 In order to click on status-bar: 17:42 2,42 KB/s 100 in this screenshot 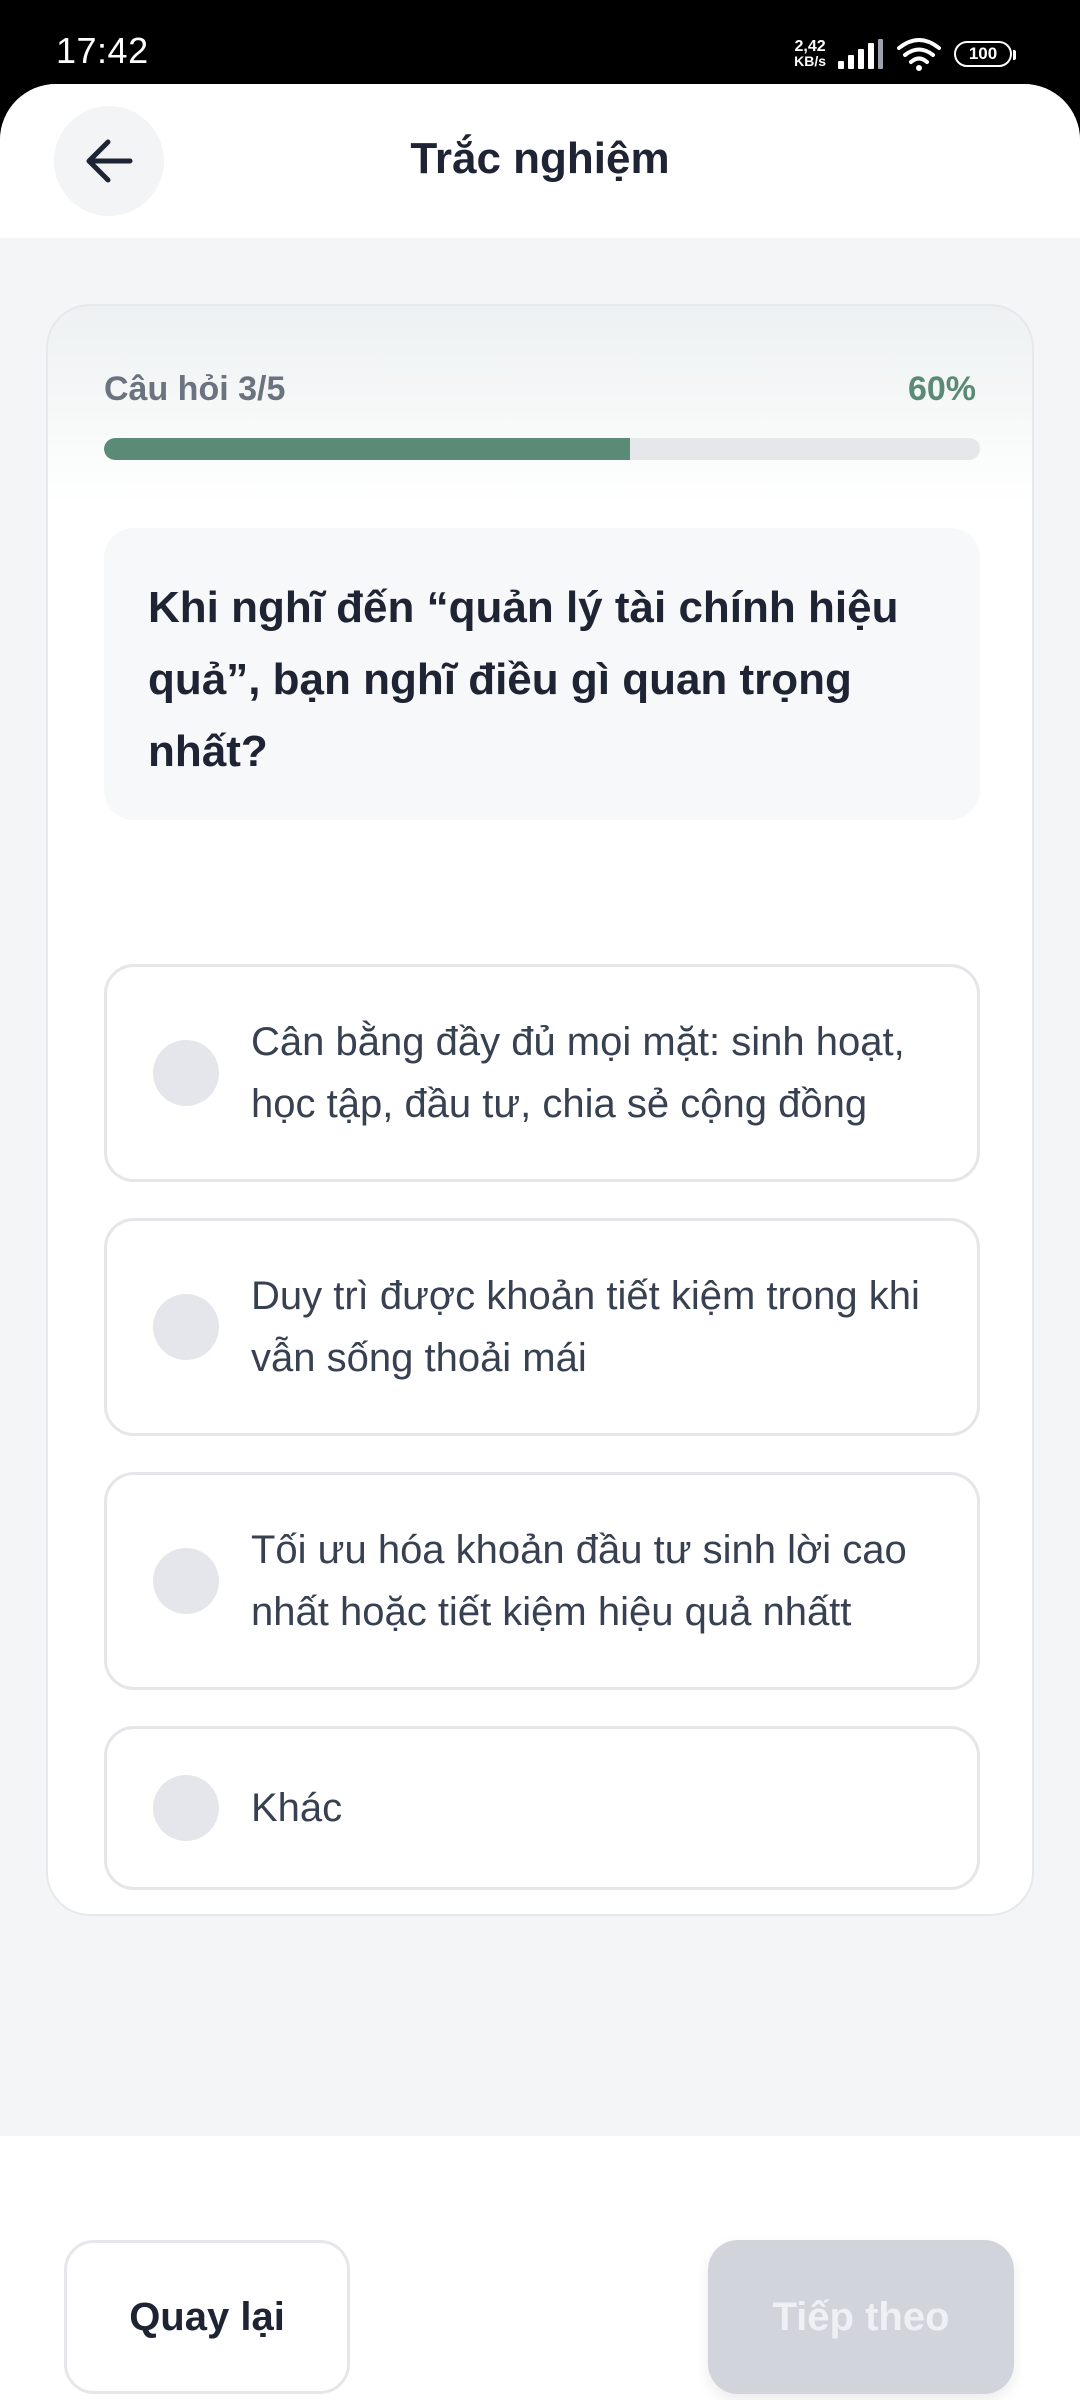, I will do `click(540, 43)`.